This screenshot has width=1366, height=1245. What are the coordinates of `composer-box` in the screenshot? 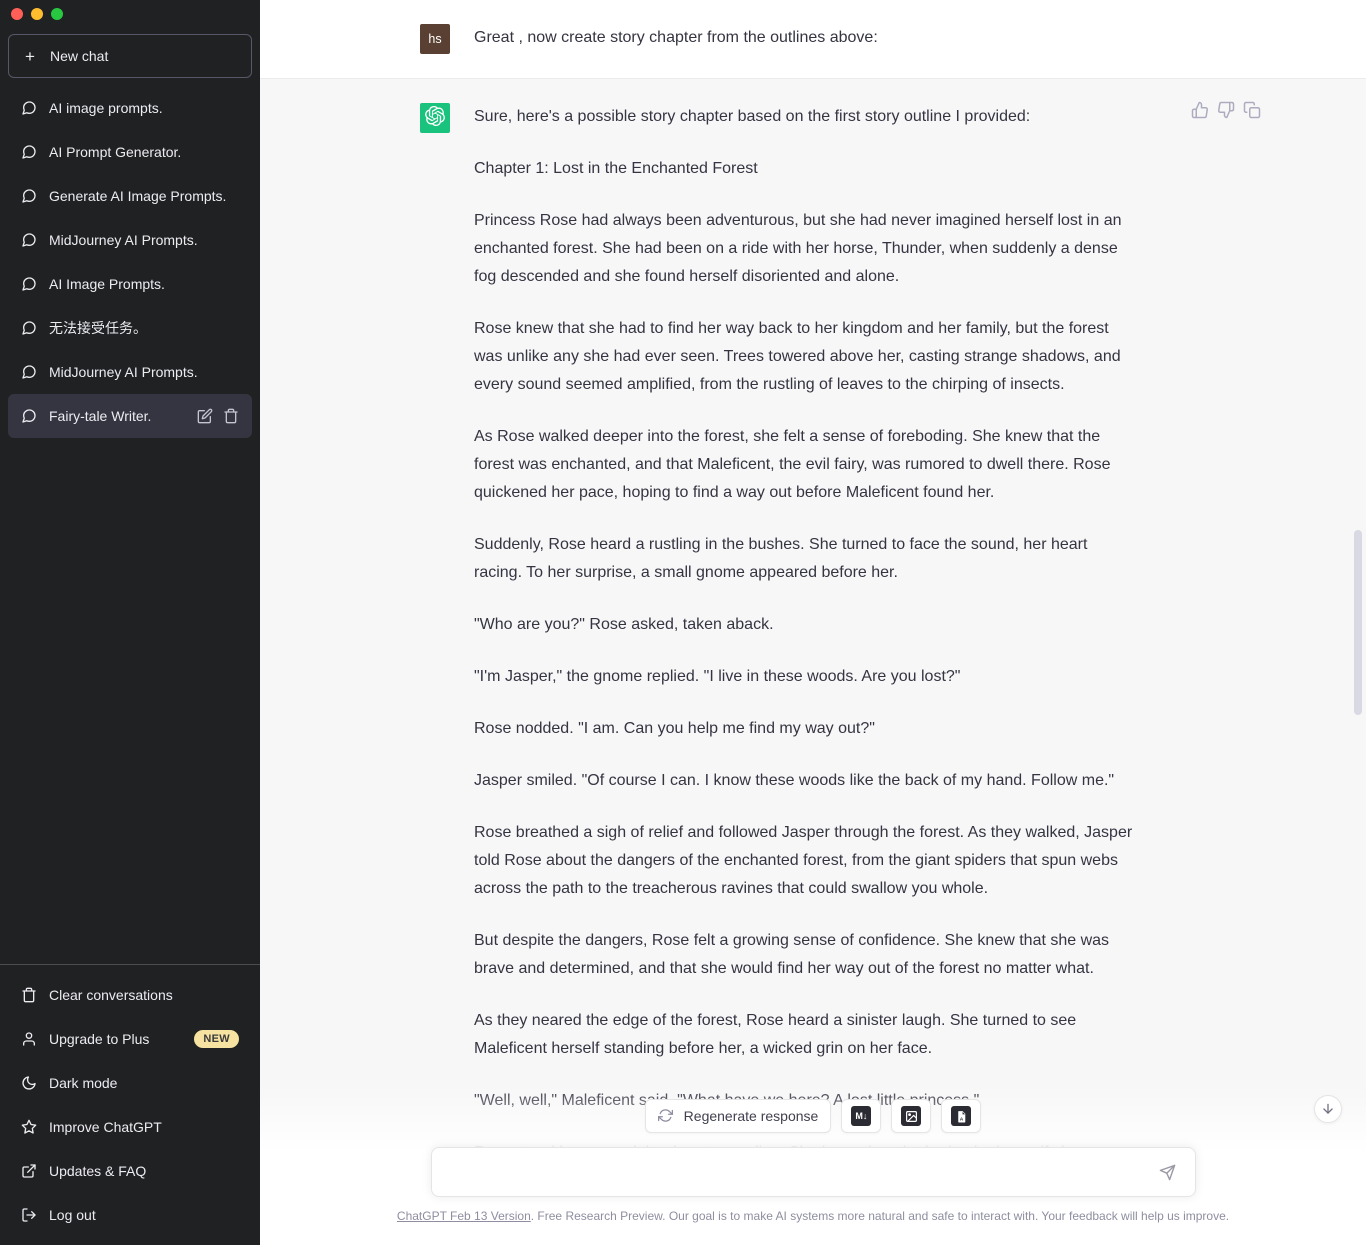 It's located at (813, 1172).